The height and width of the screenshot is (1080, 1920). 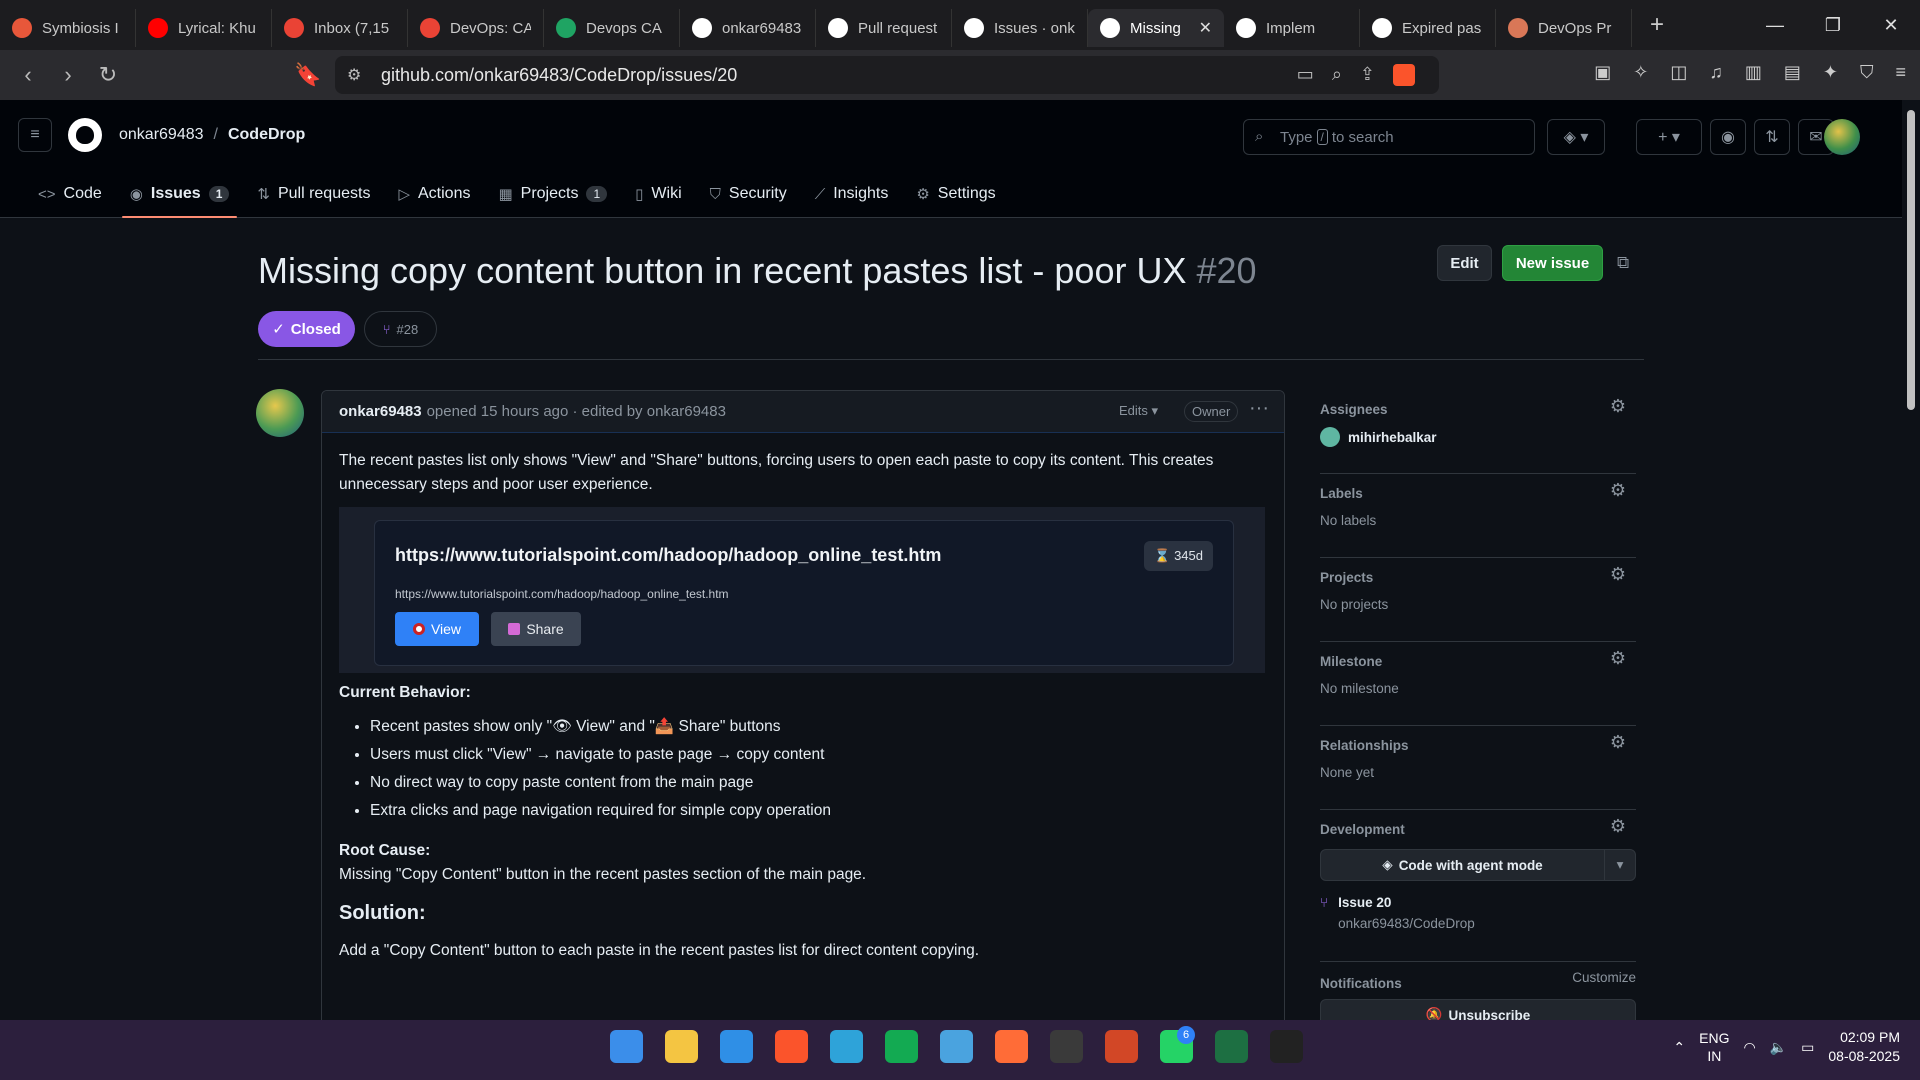 What do you see at coordinates (1716, 72) in the screenshot?
I see `media-icon: ♫` at bounding box center [1716, 72].